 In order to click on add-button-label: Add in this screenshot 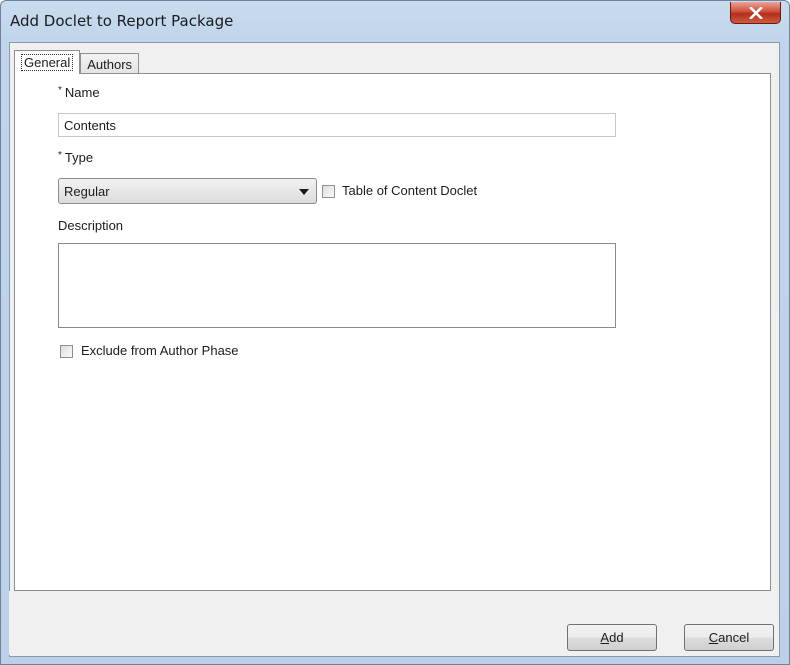, I will do `click(611, 637)`.